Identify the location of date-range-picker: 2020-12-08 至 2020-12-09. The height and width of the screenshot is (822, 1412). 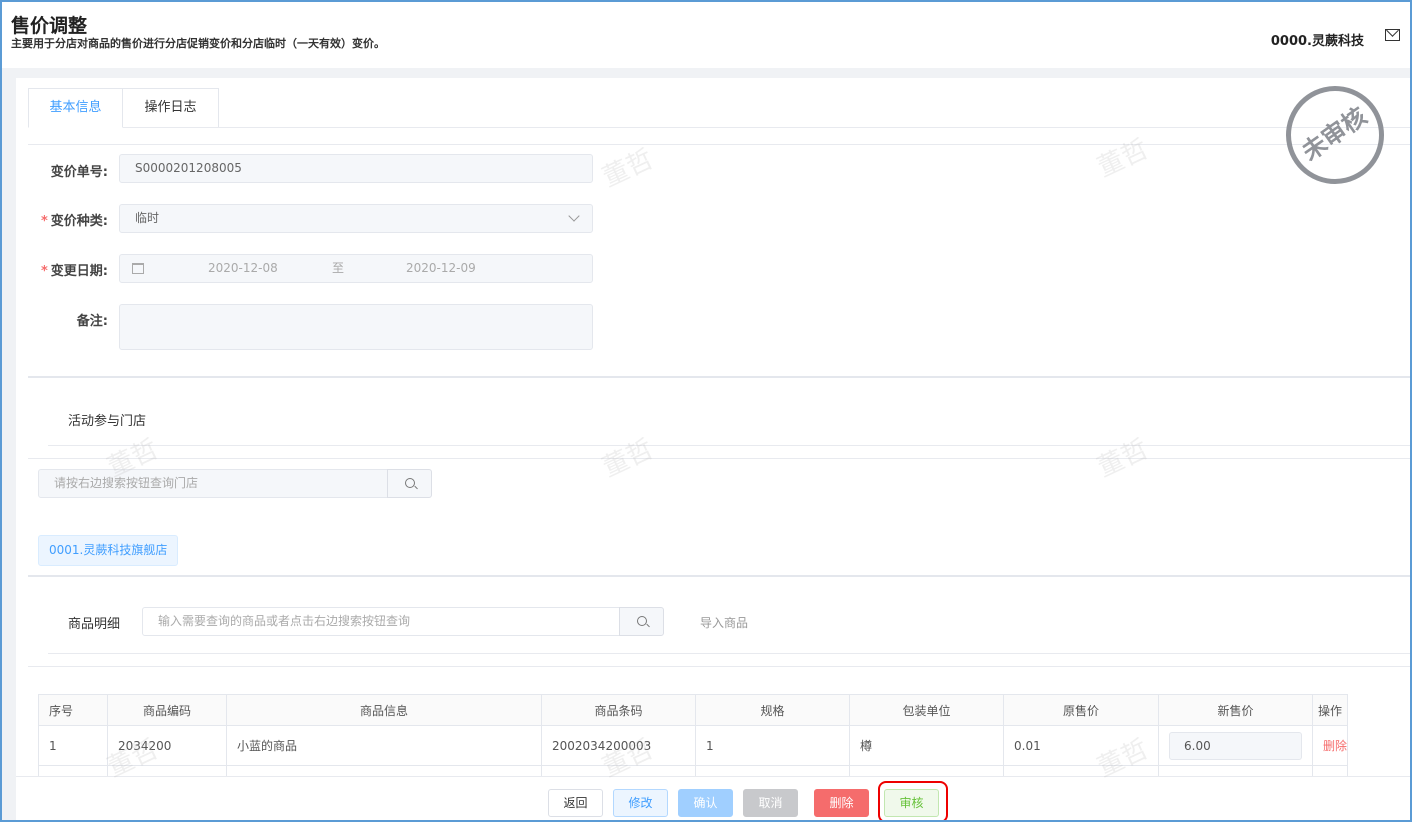
(356, 268).